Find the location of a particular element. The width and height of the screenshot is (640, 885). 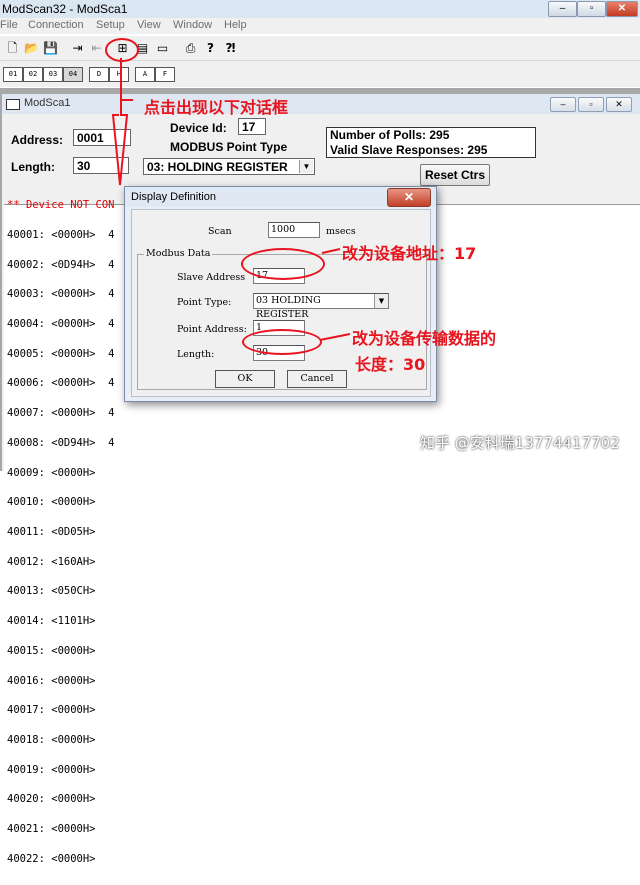

register-row: 40018: <0000H> is located at coordinates (51, 740).